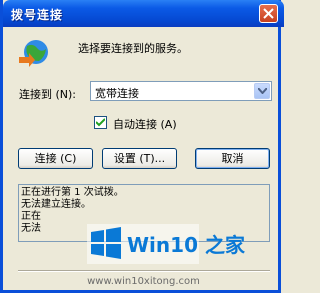  What do you see at coordinates (37, 15) in the screenshot?
I see `window-title: 拨号连接` at bounding box center [37, 15].